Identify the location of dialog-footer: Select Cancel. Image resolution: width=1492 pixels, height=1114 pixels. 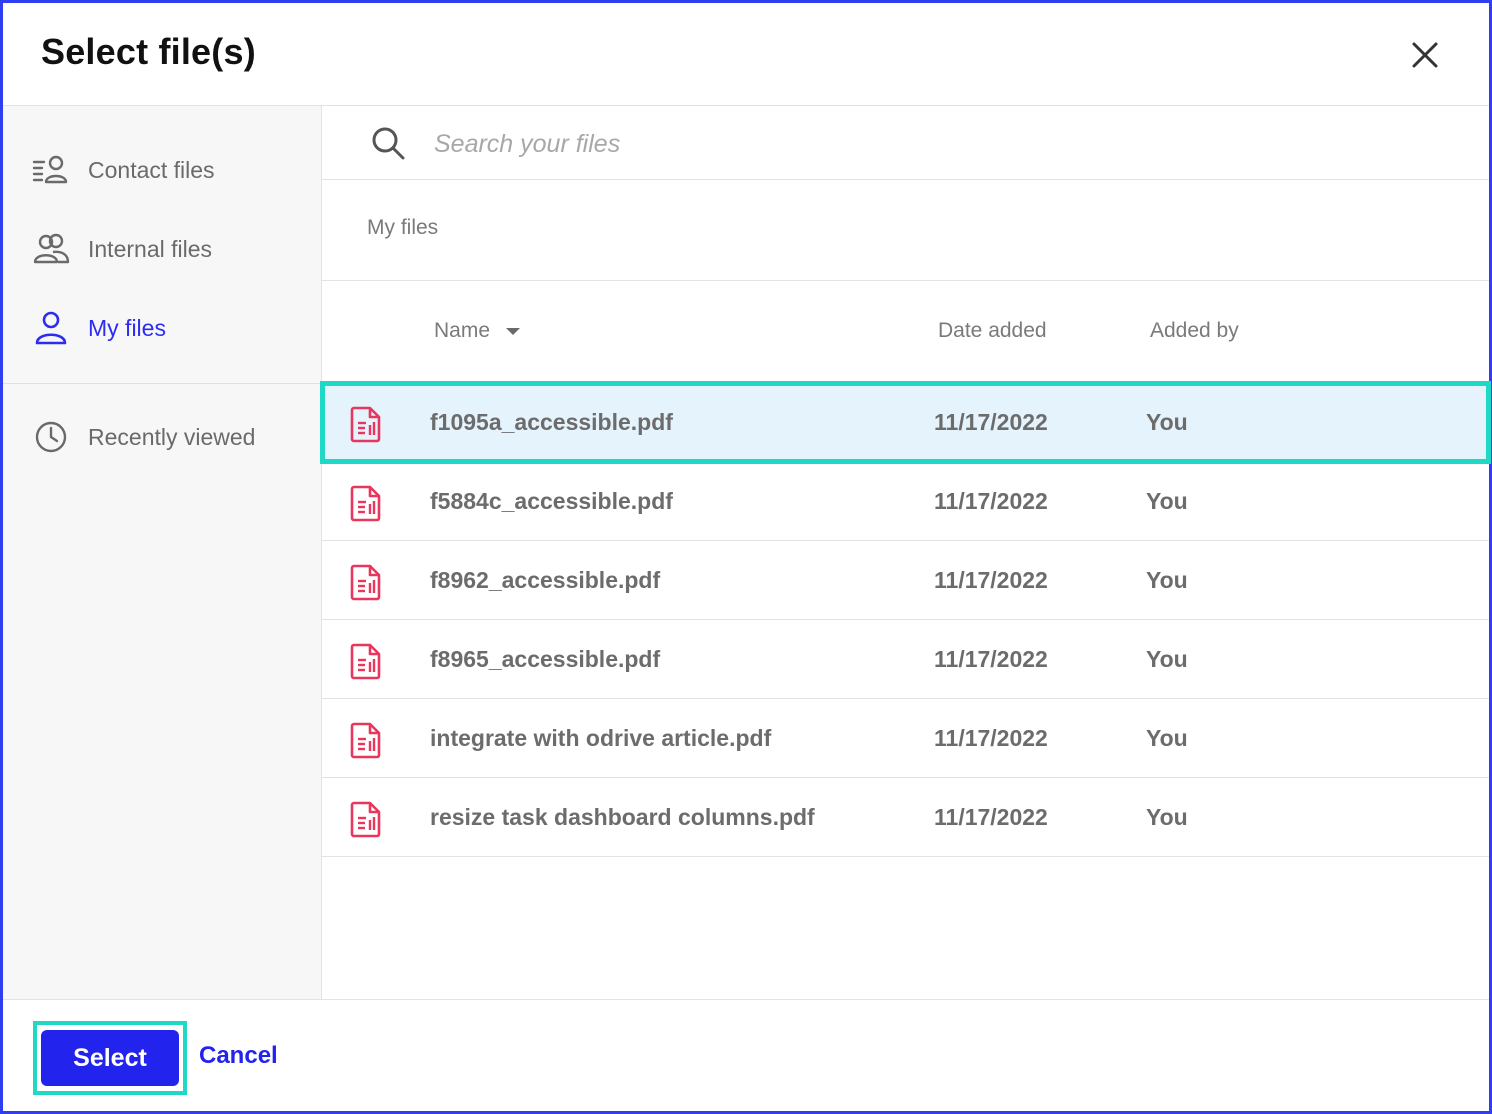
(746, 1055).